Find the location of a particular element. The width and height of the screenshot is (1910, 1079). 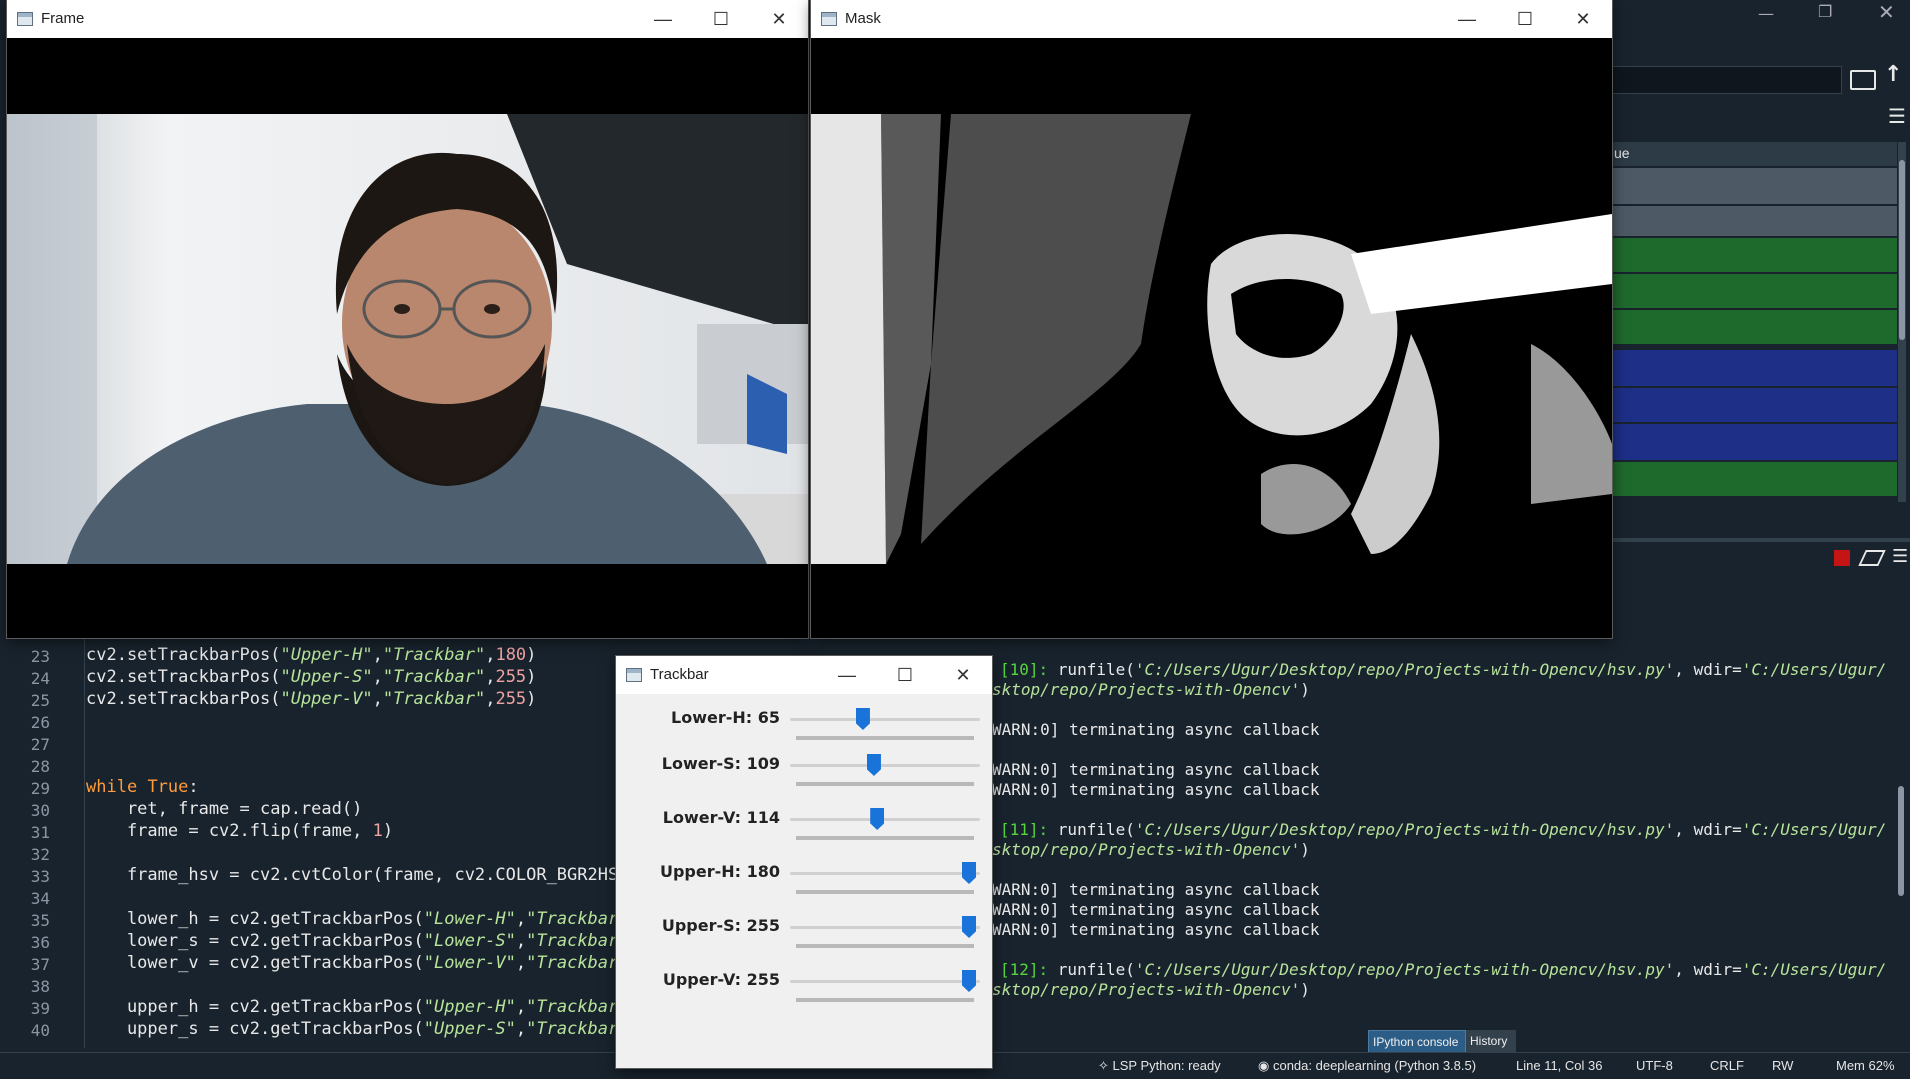

line-number: 26 is located at coordinates (40, 722).